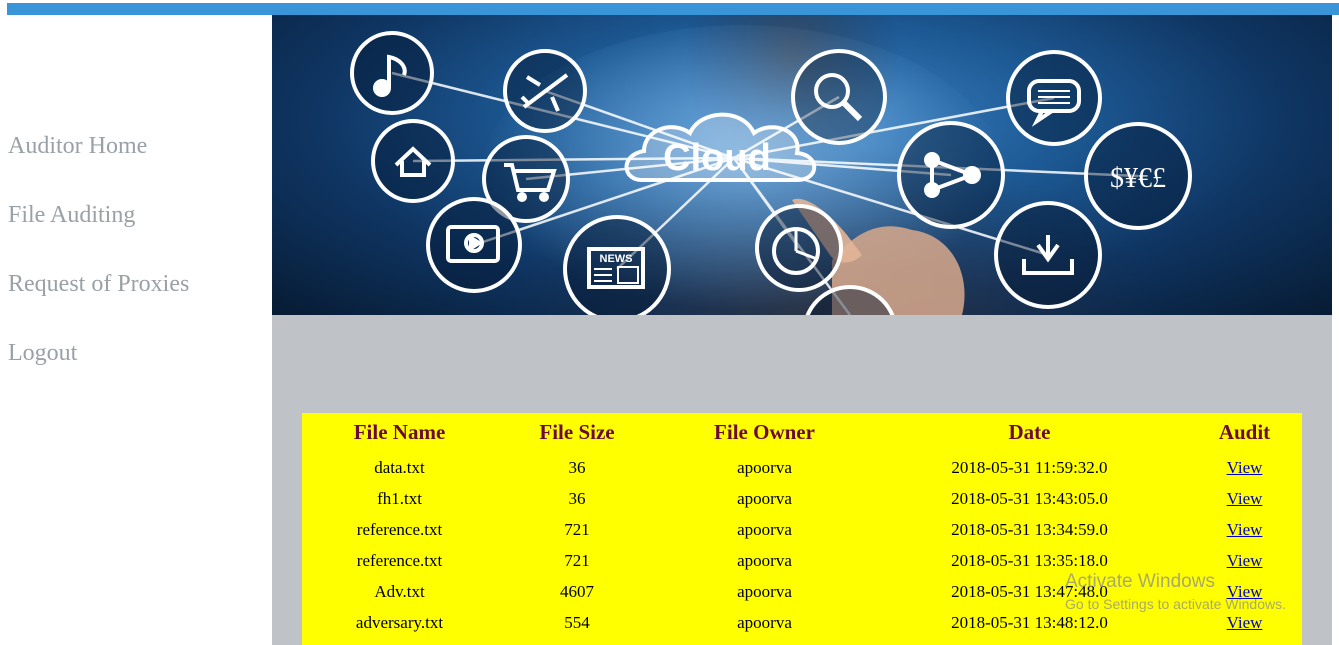  Describe the element at coordinates (413, 161) in the screenshot. I see `home-icon` at that location.